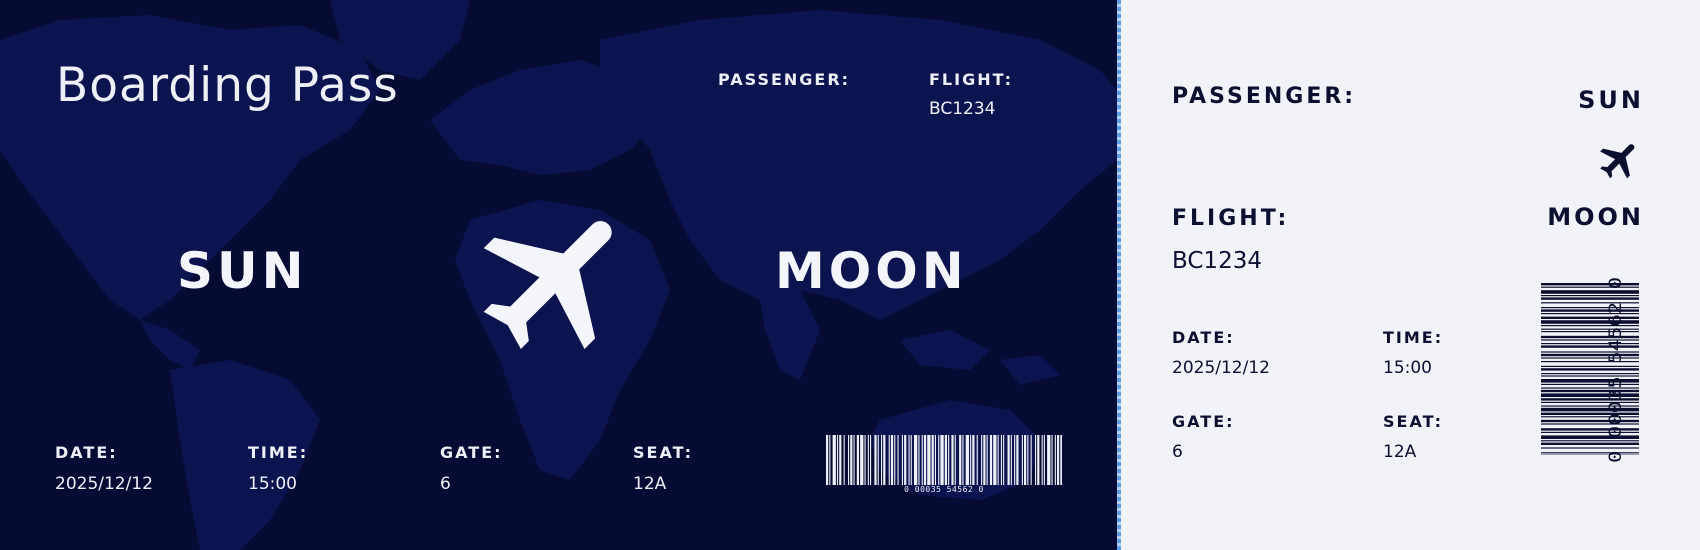 The height and width of the screenshot is (550, 1700). Describe the element at coordinates (944, 489) in the screenshot. I see `barcode-number: 0 00035 54562 0` at that location.